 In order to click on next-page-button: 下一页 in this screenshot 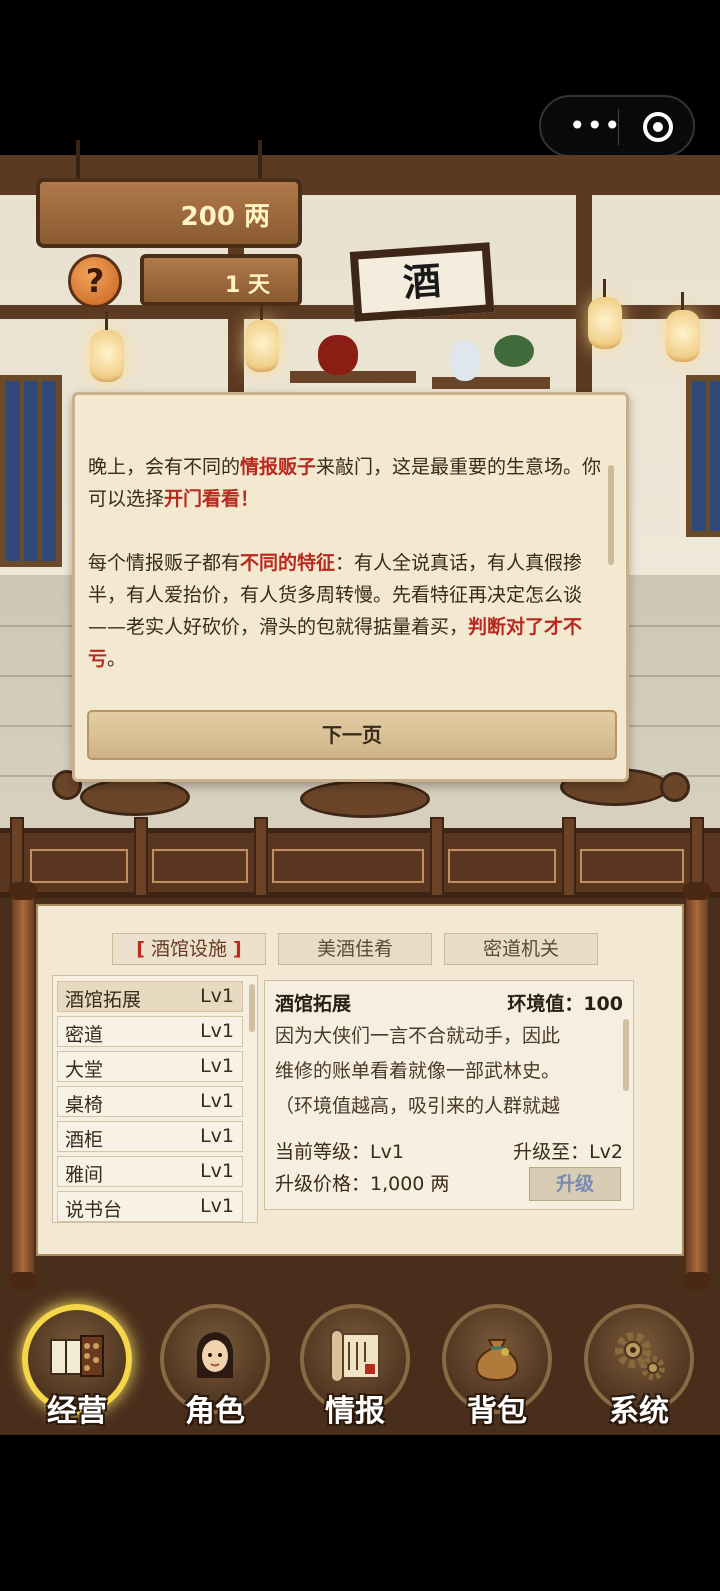, I will do `click(352, 735)`.